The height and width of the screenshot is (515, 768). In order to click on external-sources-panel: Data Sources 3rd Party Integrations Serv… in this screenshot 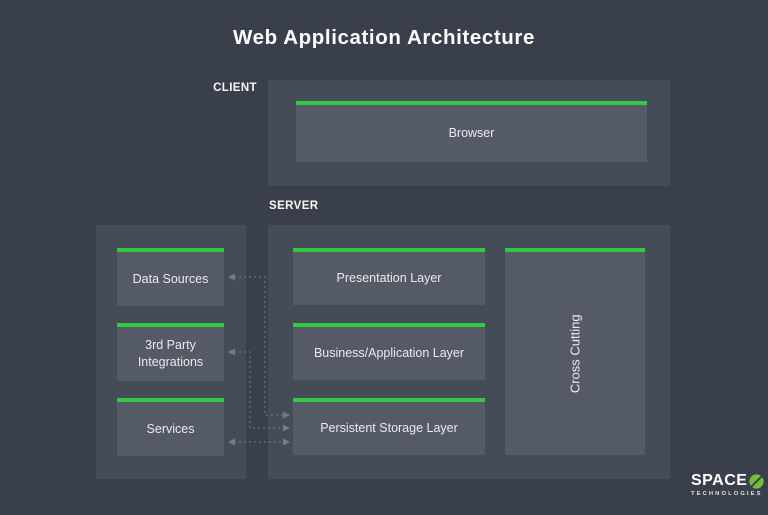, I will do `click(171, 352)`.